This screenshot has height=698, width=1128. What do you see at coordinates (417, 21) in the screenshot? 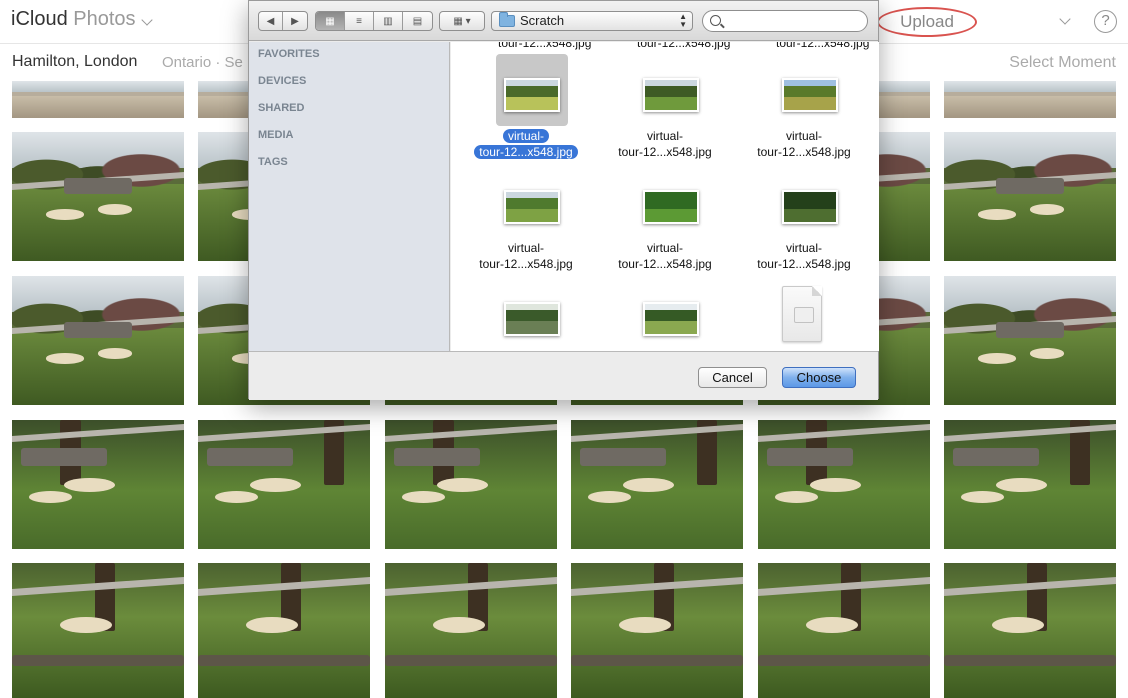
I see `coverflow-view-button: ▤` at bounding box center [417, 21].